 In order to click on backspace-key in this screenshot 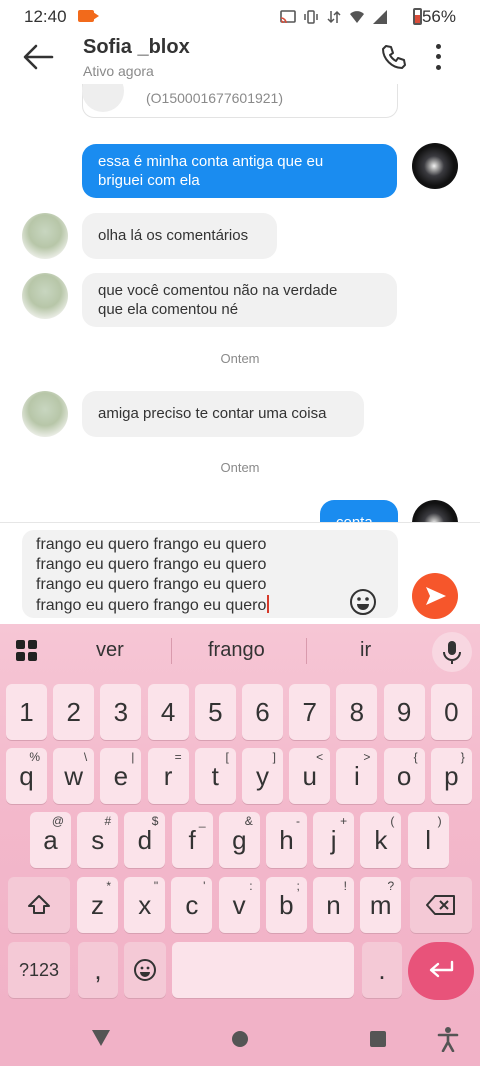, I will do `click(441, 905)`.